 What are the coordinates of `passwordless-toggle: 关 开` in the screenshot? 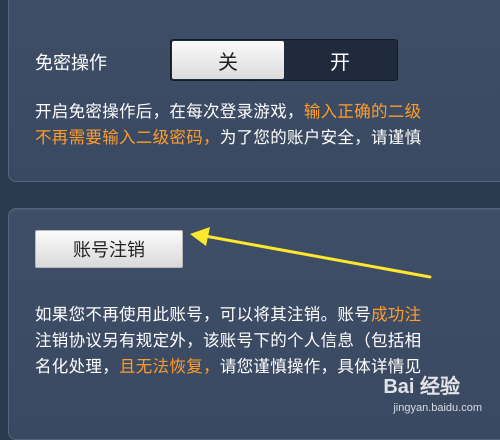 It's located at (284, 60).